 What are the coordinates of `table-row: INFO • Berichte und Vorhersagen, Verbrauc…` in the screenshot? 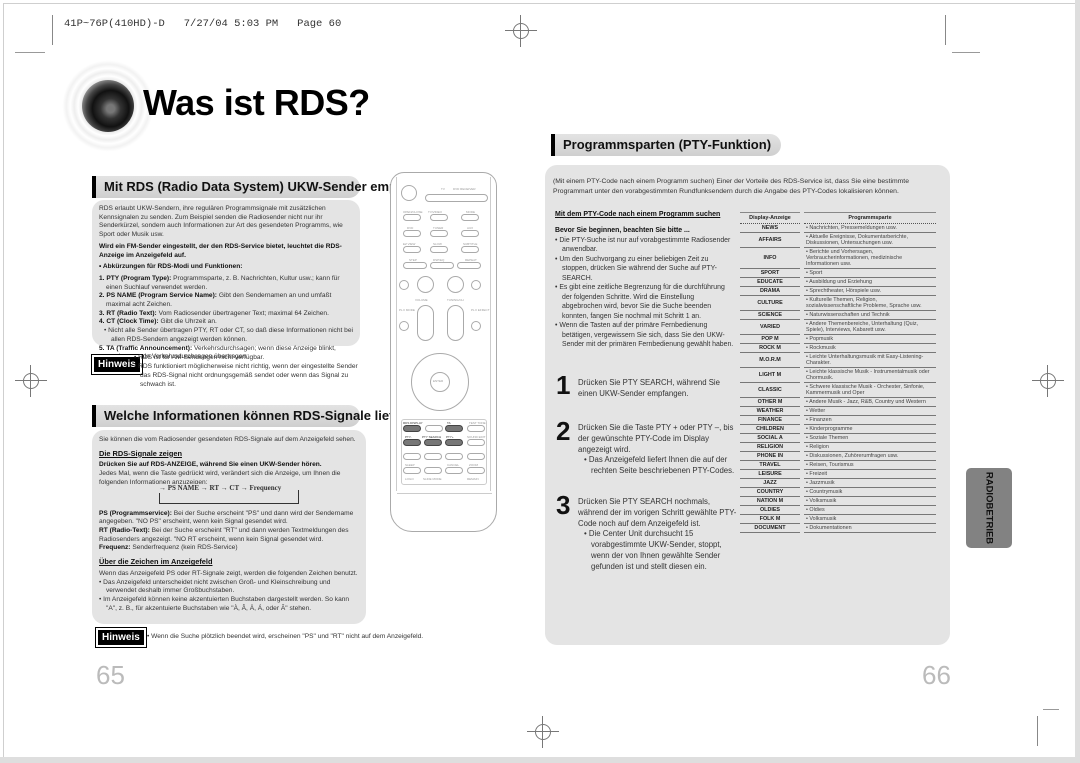 It's located at (838, 258).